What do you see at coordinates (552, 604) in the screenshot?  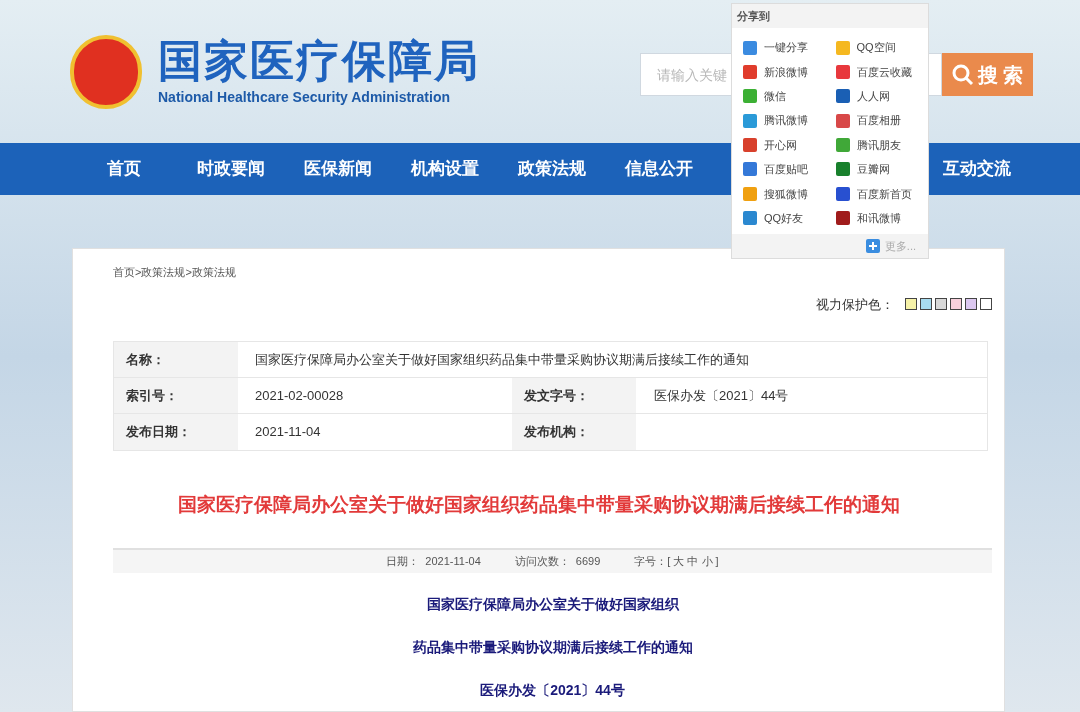 I see `body-heading: 国家医疗保障局办公室关于做好国家组织` at bounding box center [552, 604].